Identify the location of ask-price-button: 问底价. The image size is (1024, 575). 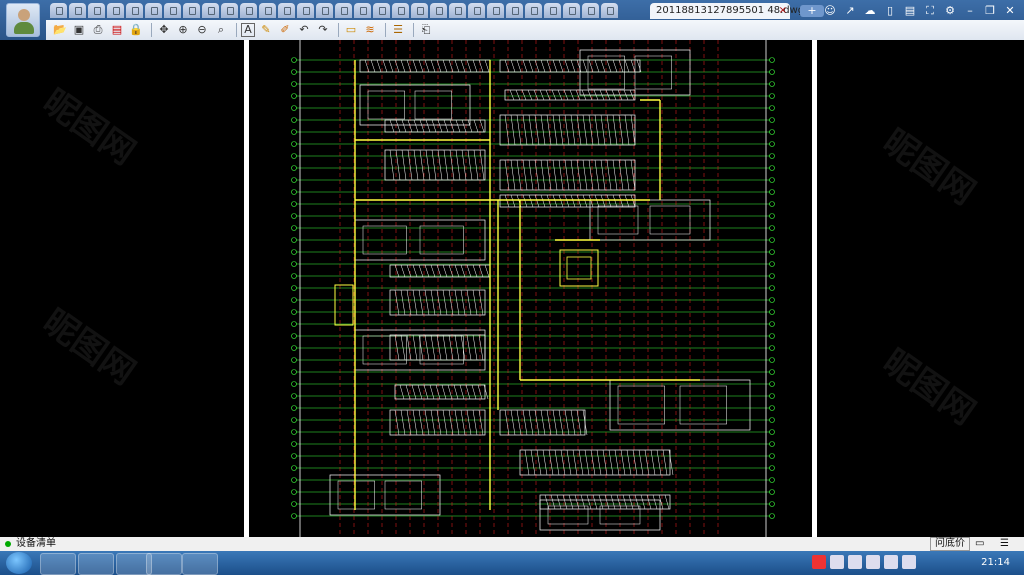
(950, 544).